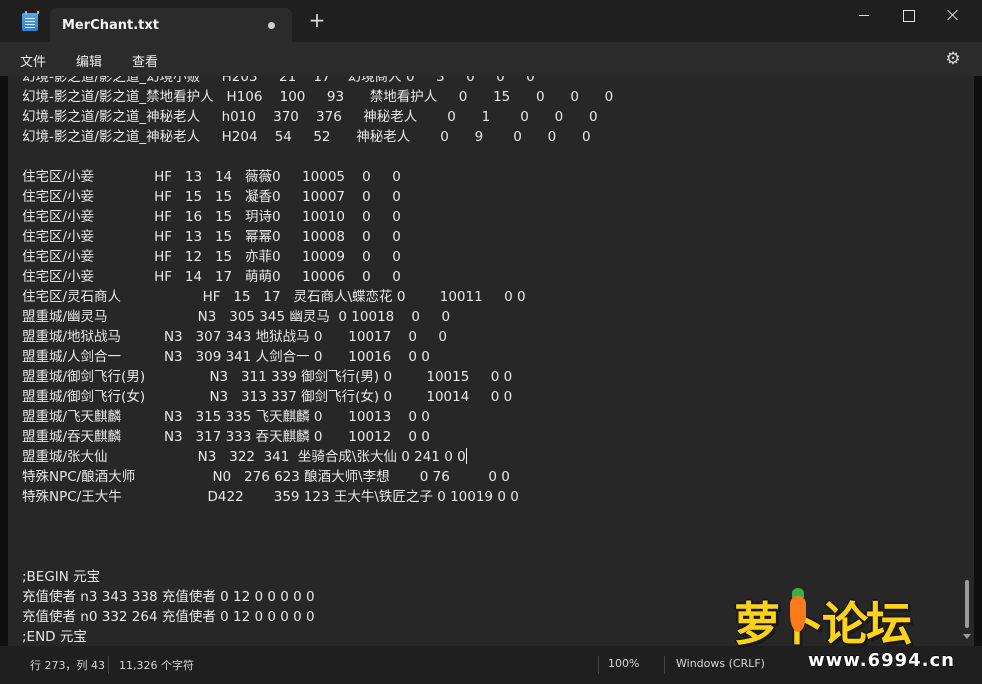 Image resolution: width=982 pixels, height=684 pixels. Describe the element at coordinates (317, 457) in the screenshot. I see `text-line: 盟重城/张大仙 N3 322 341 坐骑合成\张大仙 0 241 0 0` at that location.